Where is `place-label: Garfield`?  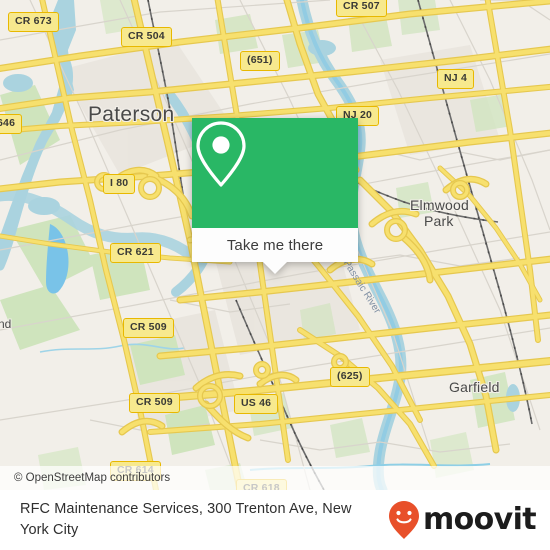
place-label: Garfield is located at coordinates (474, 387).